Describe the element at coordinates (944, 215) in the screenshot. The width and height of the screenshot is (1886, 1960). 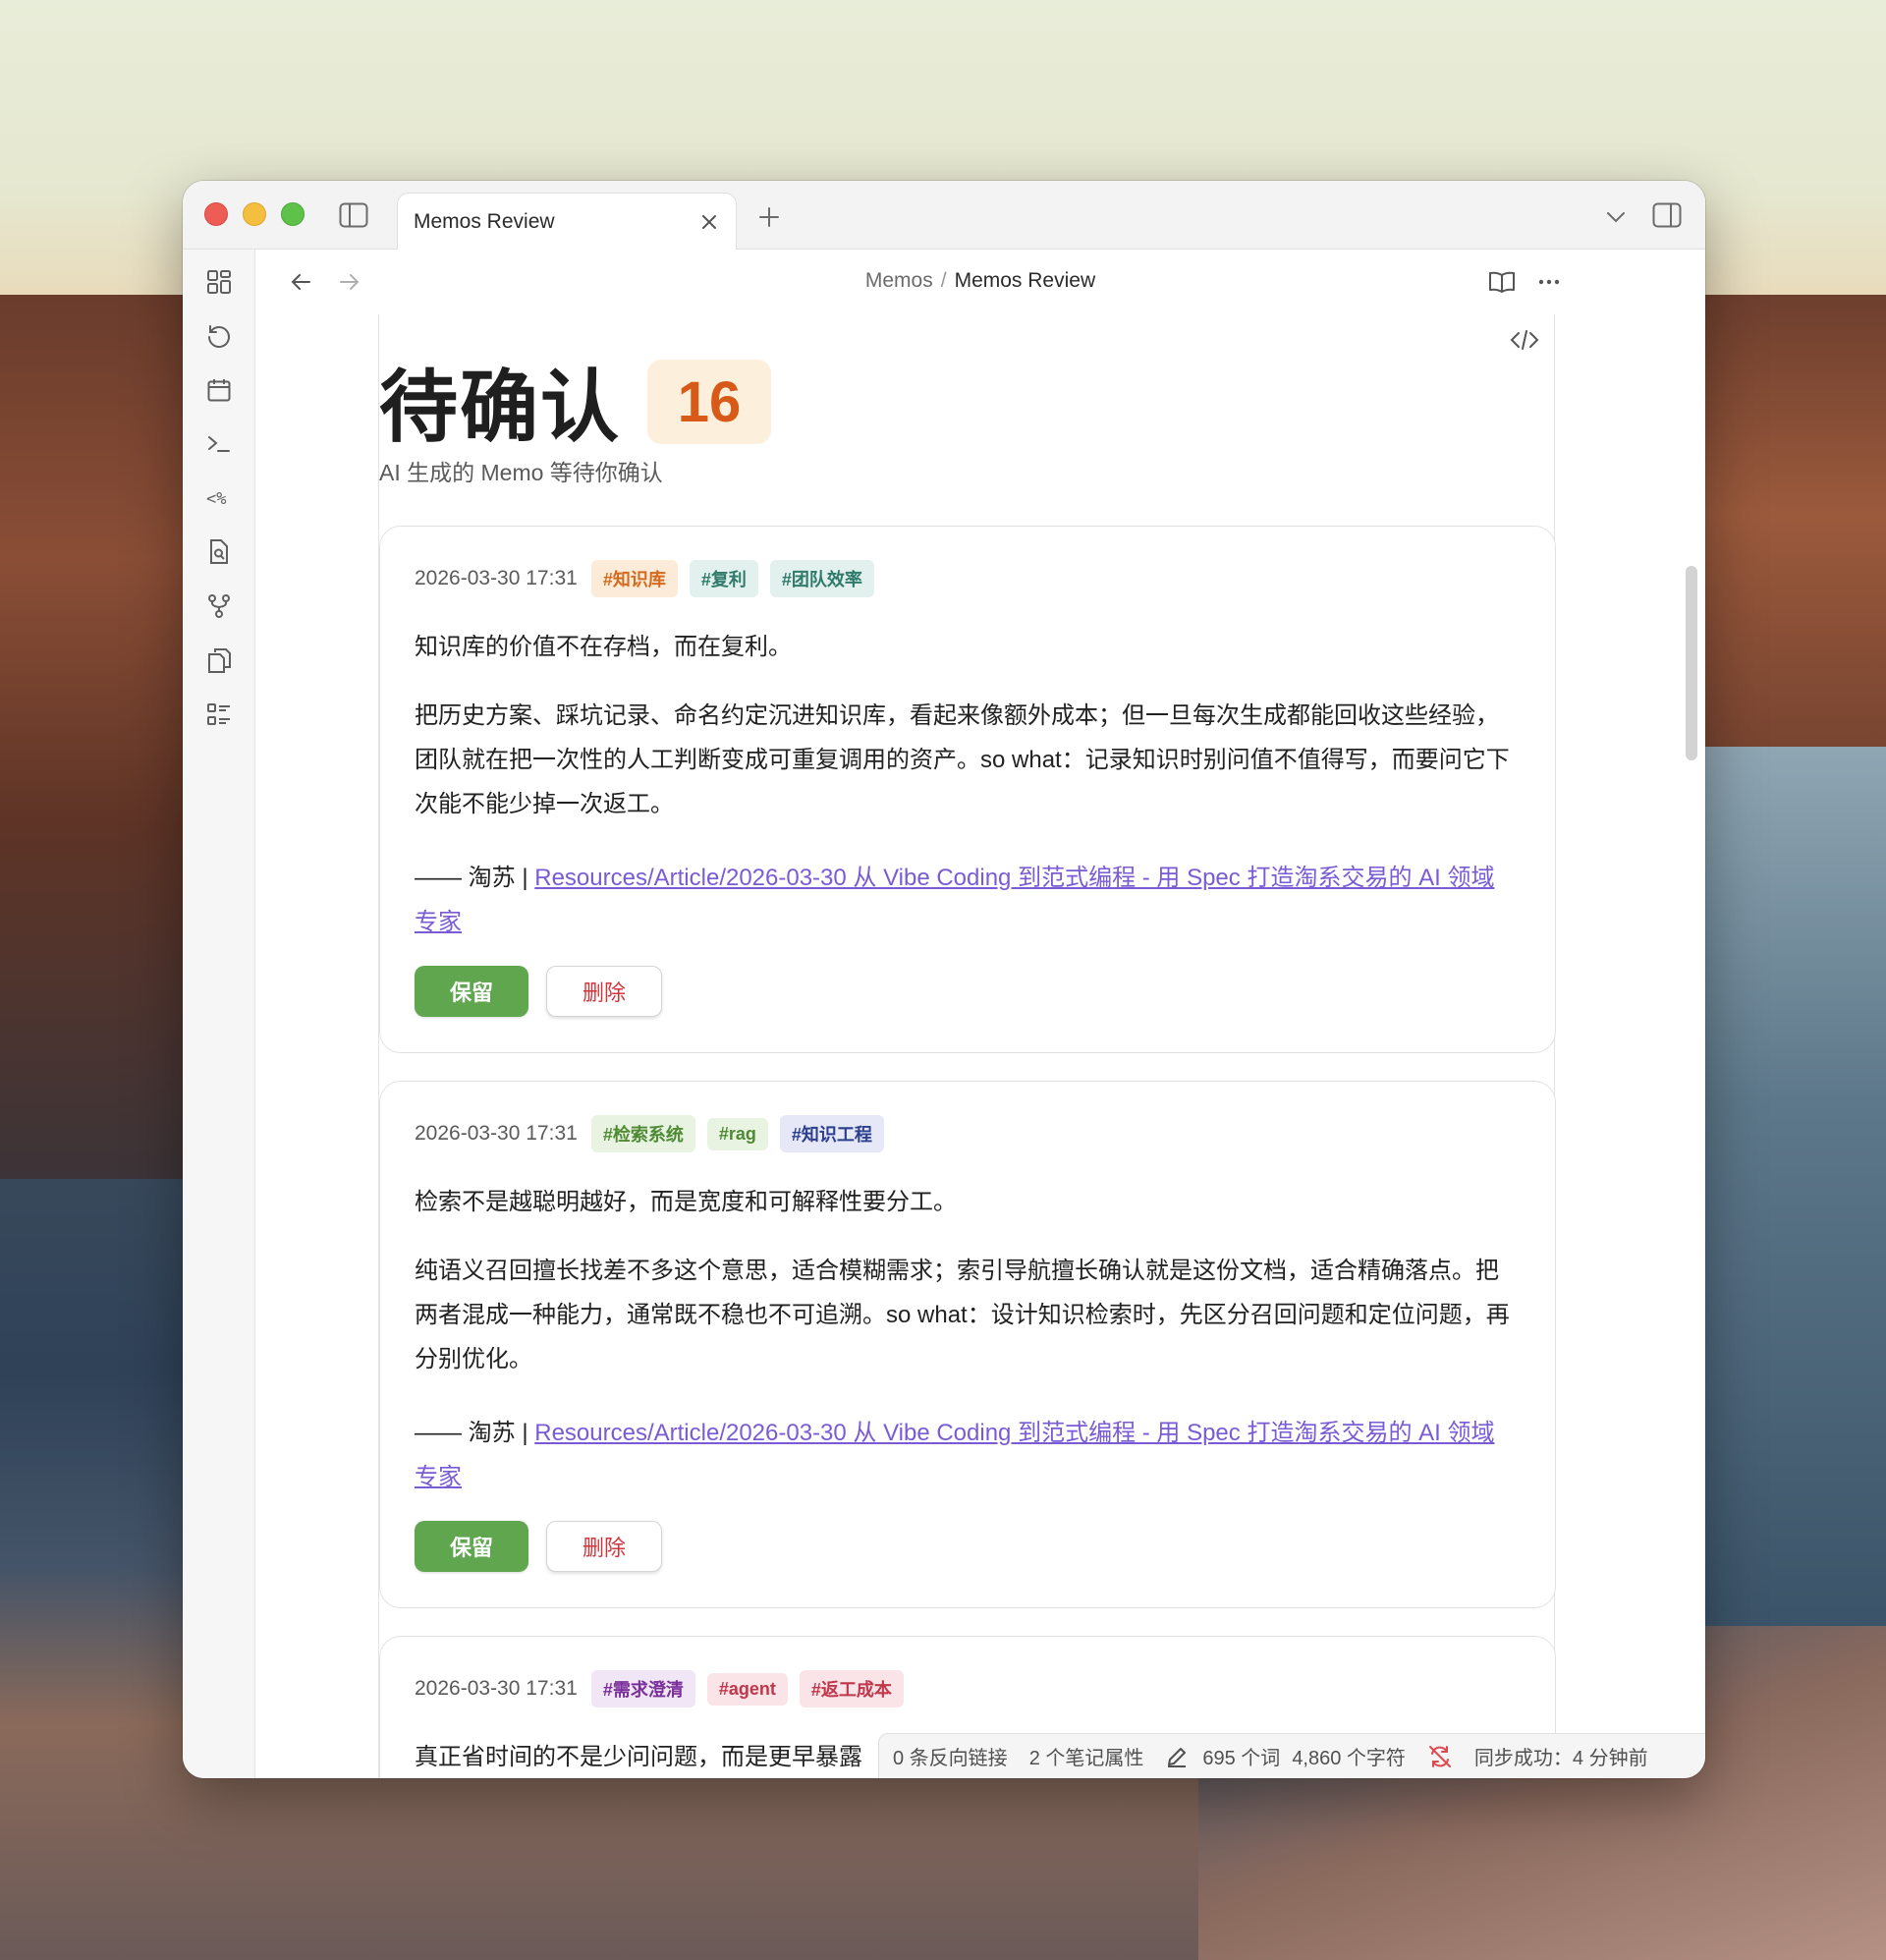
I see `title-bar: Memos Review` at that location.